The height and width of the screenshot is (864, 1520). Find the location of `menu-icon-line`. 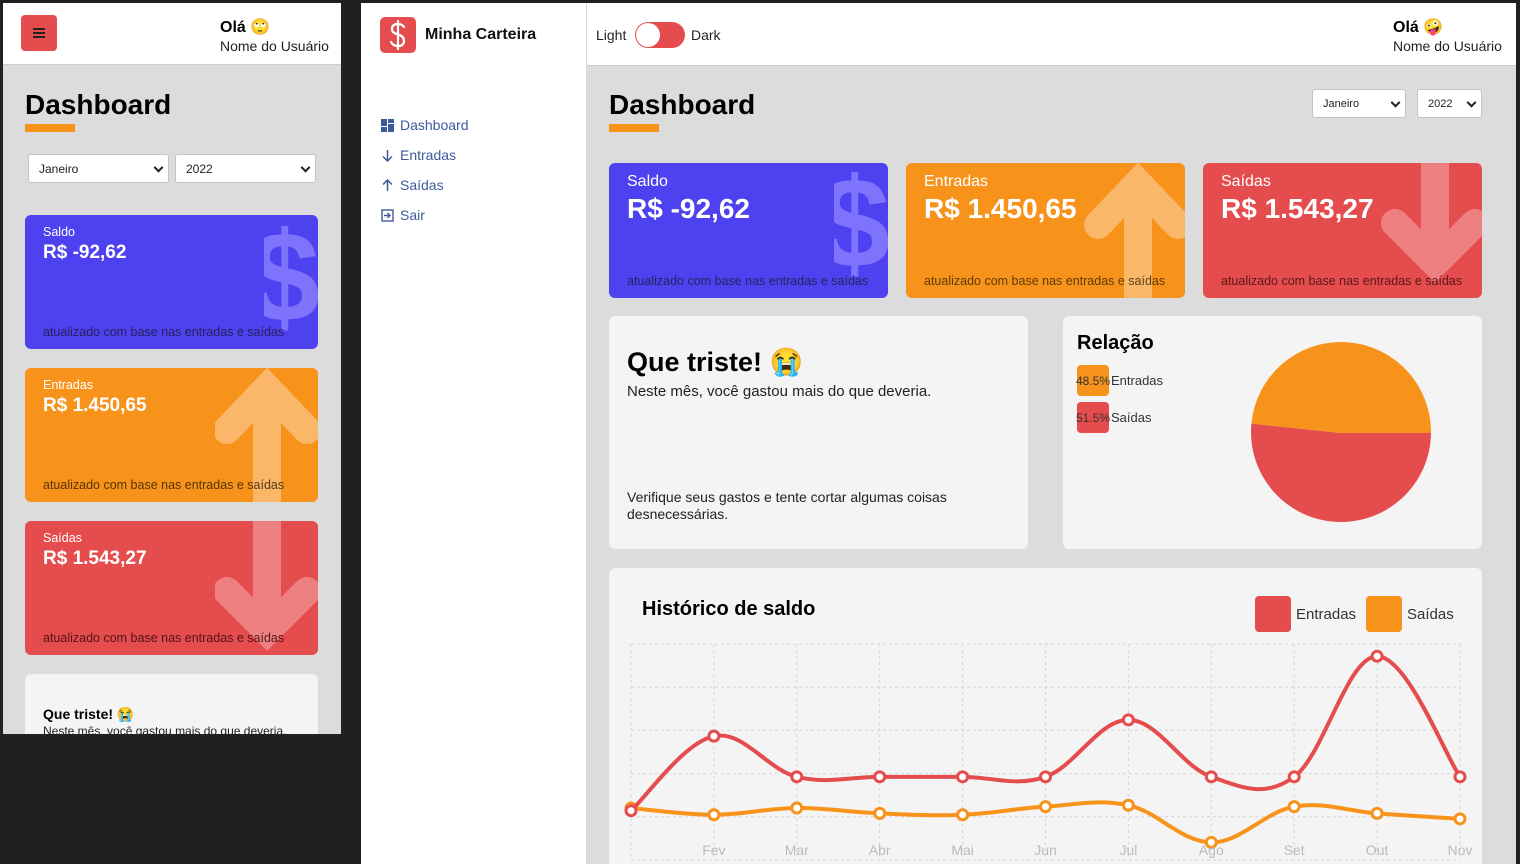

menu-icon-line is located at coordinates (39, 33).